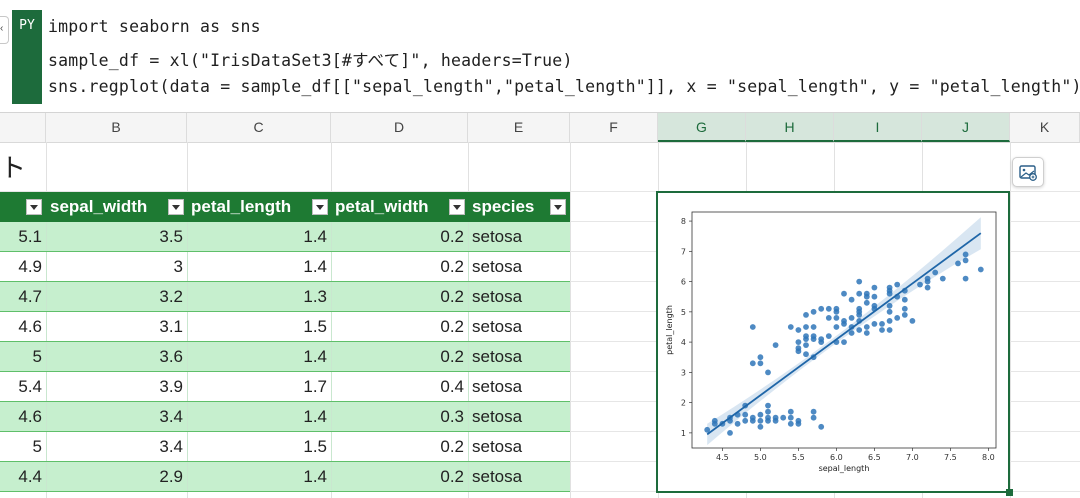 This screenshot has height=498, width=1080. What do you see at coordinates (23, 386) in the screenshot?
I see `table-cell: 5.4` at bounding box center [23, 386].